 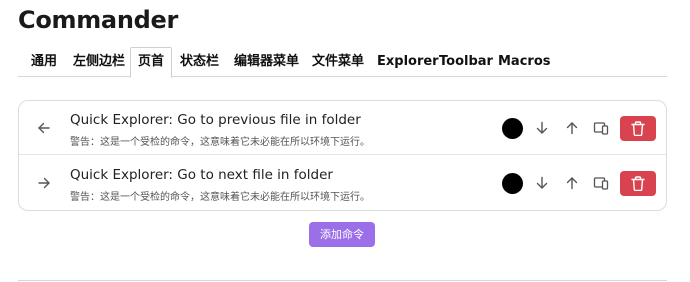 I want to click on tab-file-menu: 文件菜单, so click(x=338, y=61).